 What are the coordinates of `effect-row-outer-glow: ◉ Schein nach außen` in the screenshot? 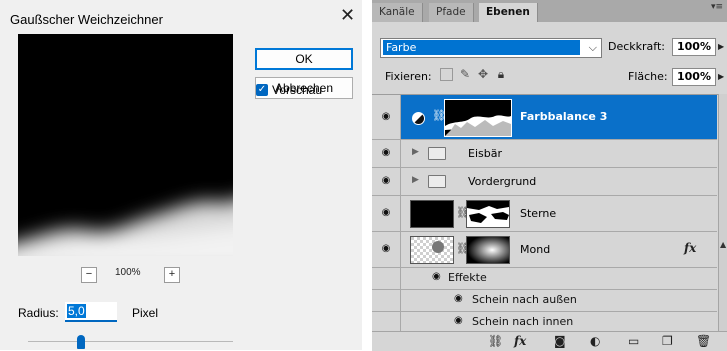 It's located at (544, 300).